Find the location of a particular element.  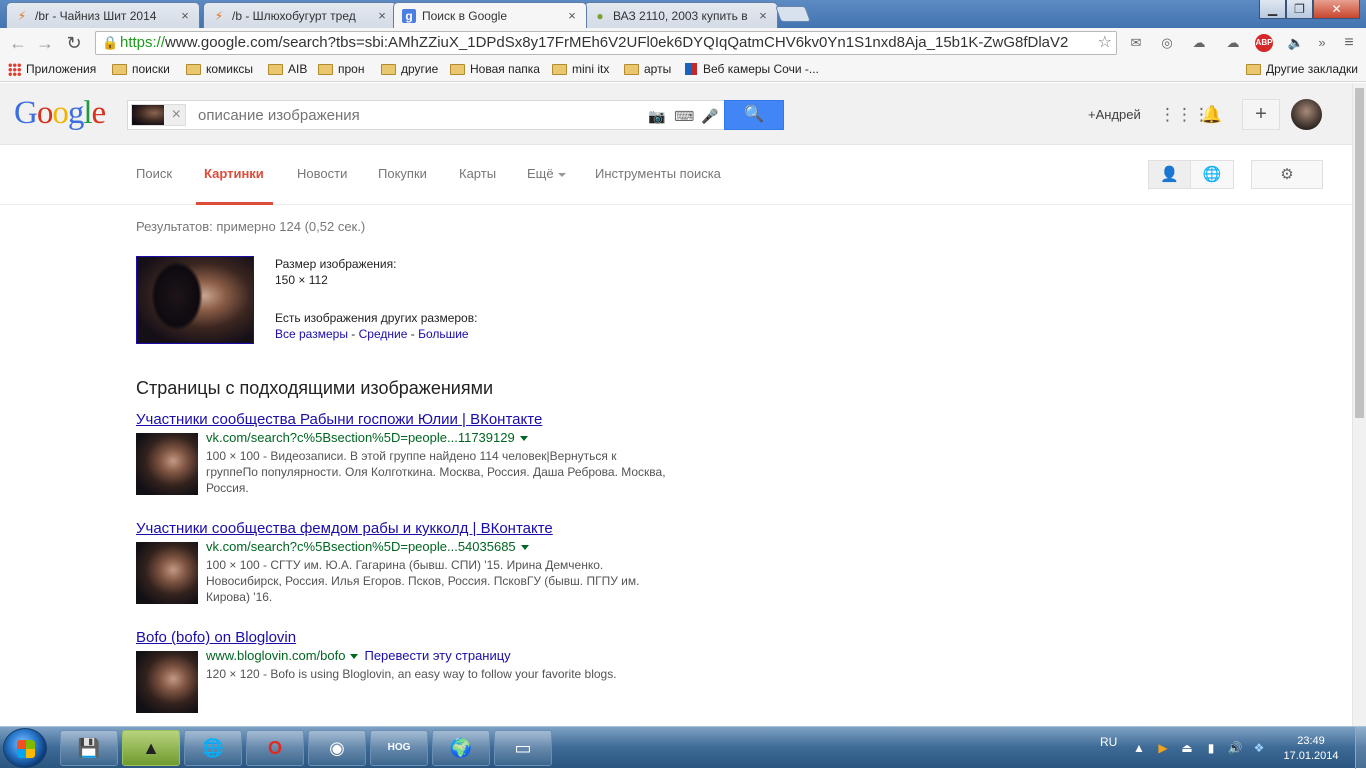

keyboard-icon: ⌨ is located at coordinates (684, 116).